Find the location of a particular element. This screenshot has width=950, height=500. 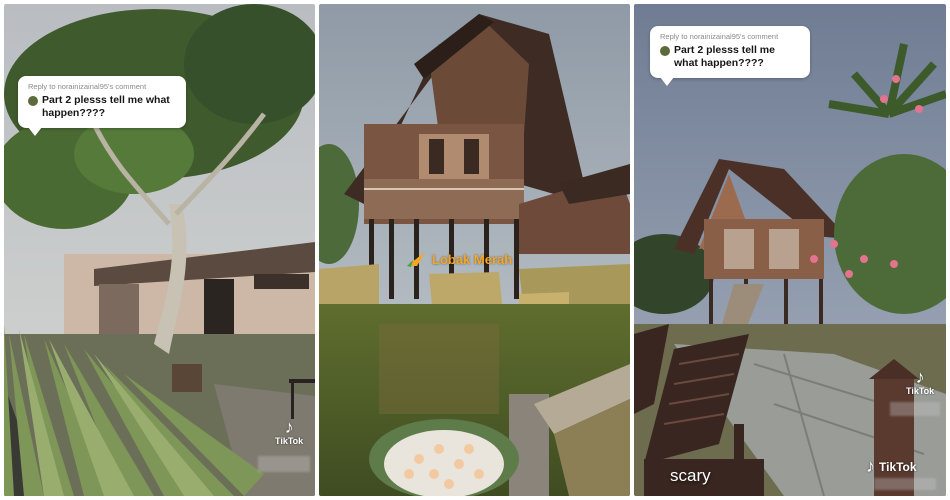

watermark-text: Lobak Merah is located at coordinates (472, 259).